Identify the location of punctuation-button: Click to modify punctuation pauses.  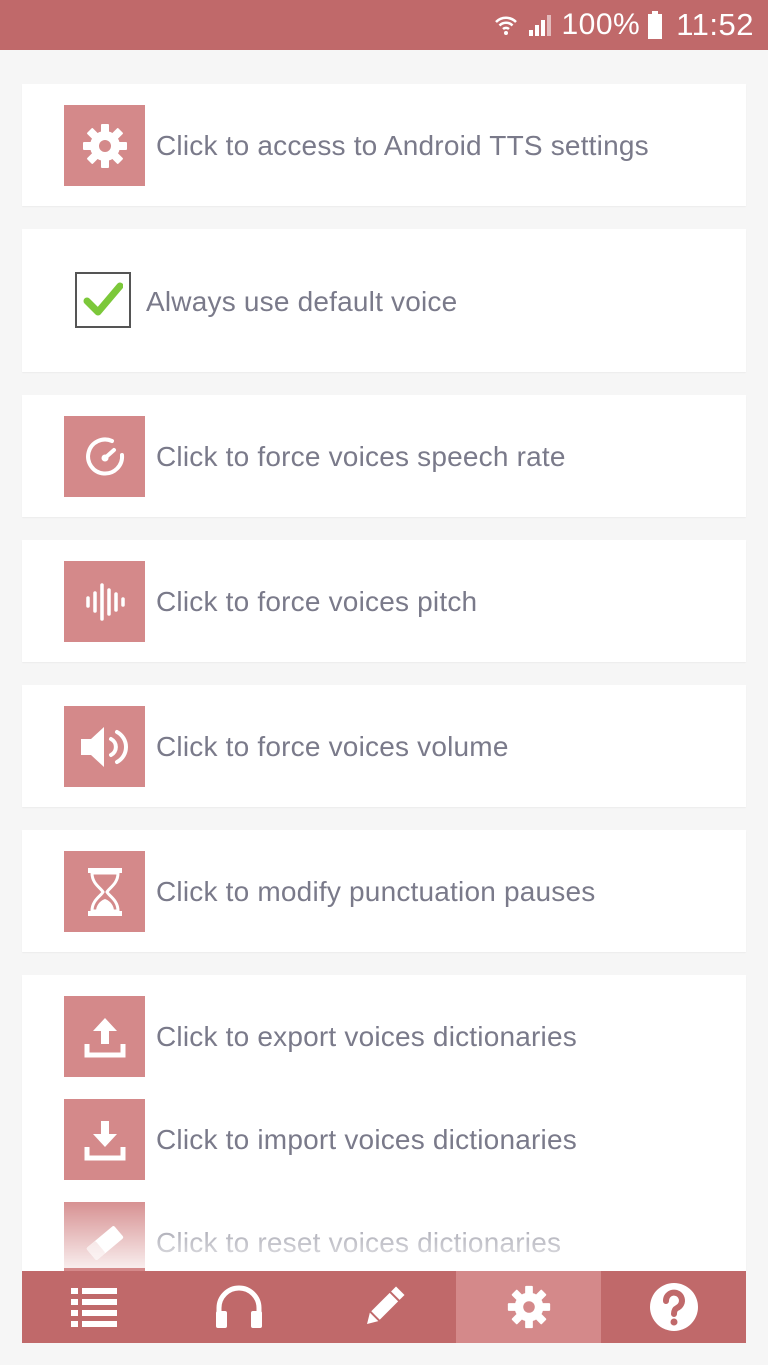
(329, 891).